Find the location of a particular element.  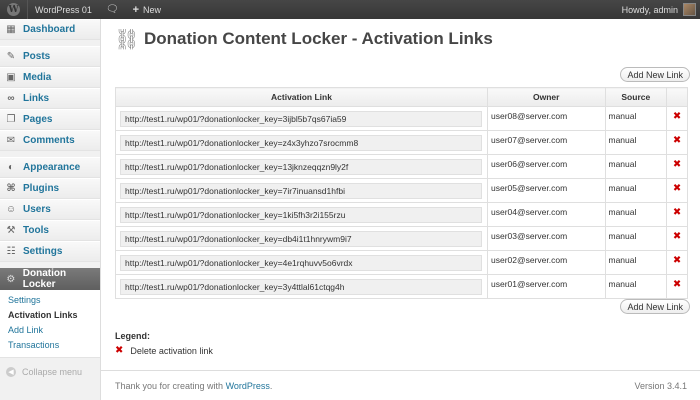

column-header-source: Source is located at coordinates (636, 97).